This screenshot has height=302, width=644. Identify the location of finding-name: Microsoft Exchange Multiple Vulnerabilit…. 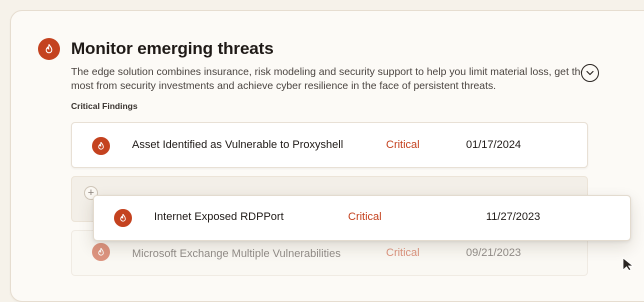
(236, 254).